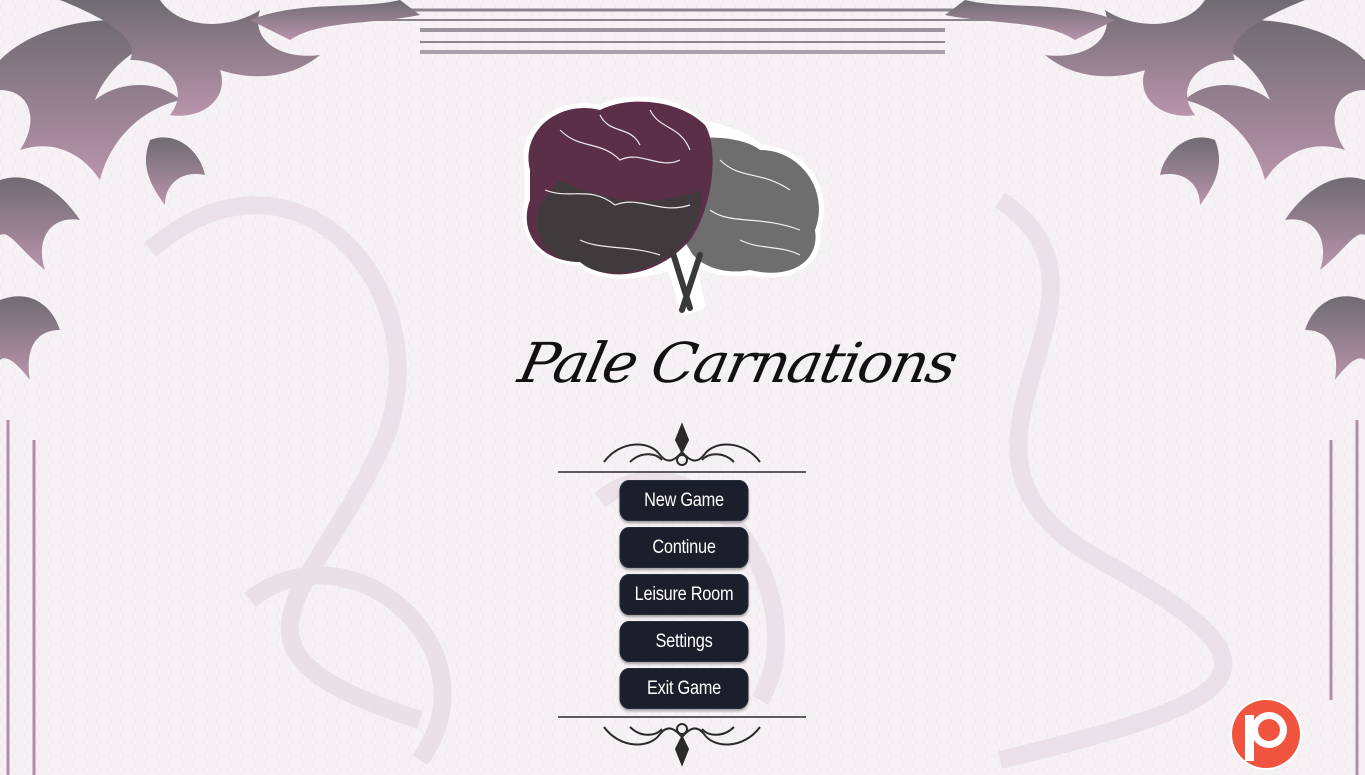  What do you see at coordinates (737, 363) in the screenshot?
I see `game-title: Pale Carnations` at bounding box center [737, 363].